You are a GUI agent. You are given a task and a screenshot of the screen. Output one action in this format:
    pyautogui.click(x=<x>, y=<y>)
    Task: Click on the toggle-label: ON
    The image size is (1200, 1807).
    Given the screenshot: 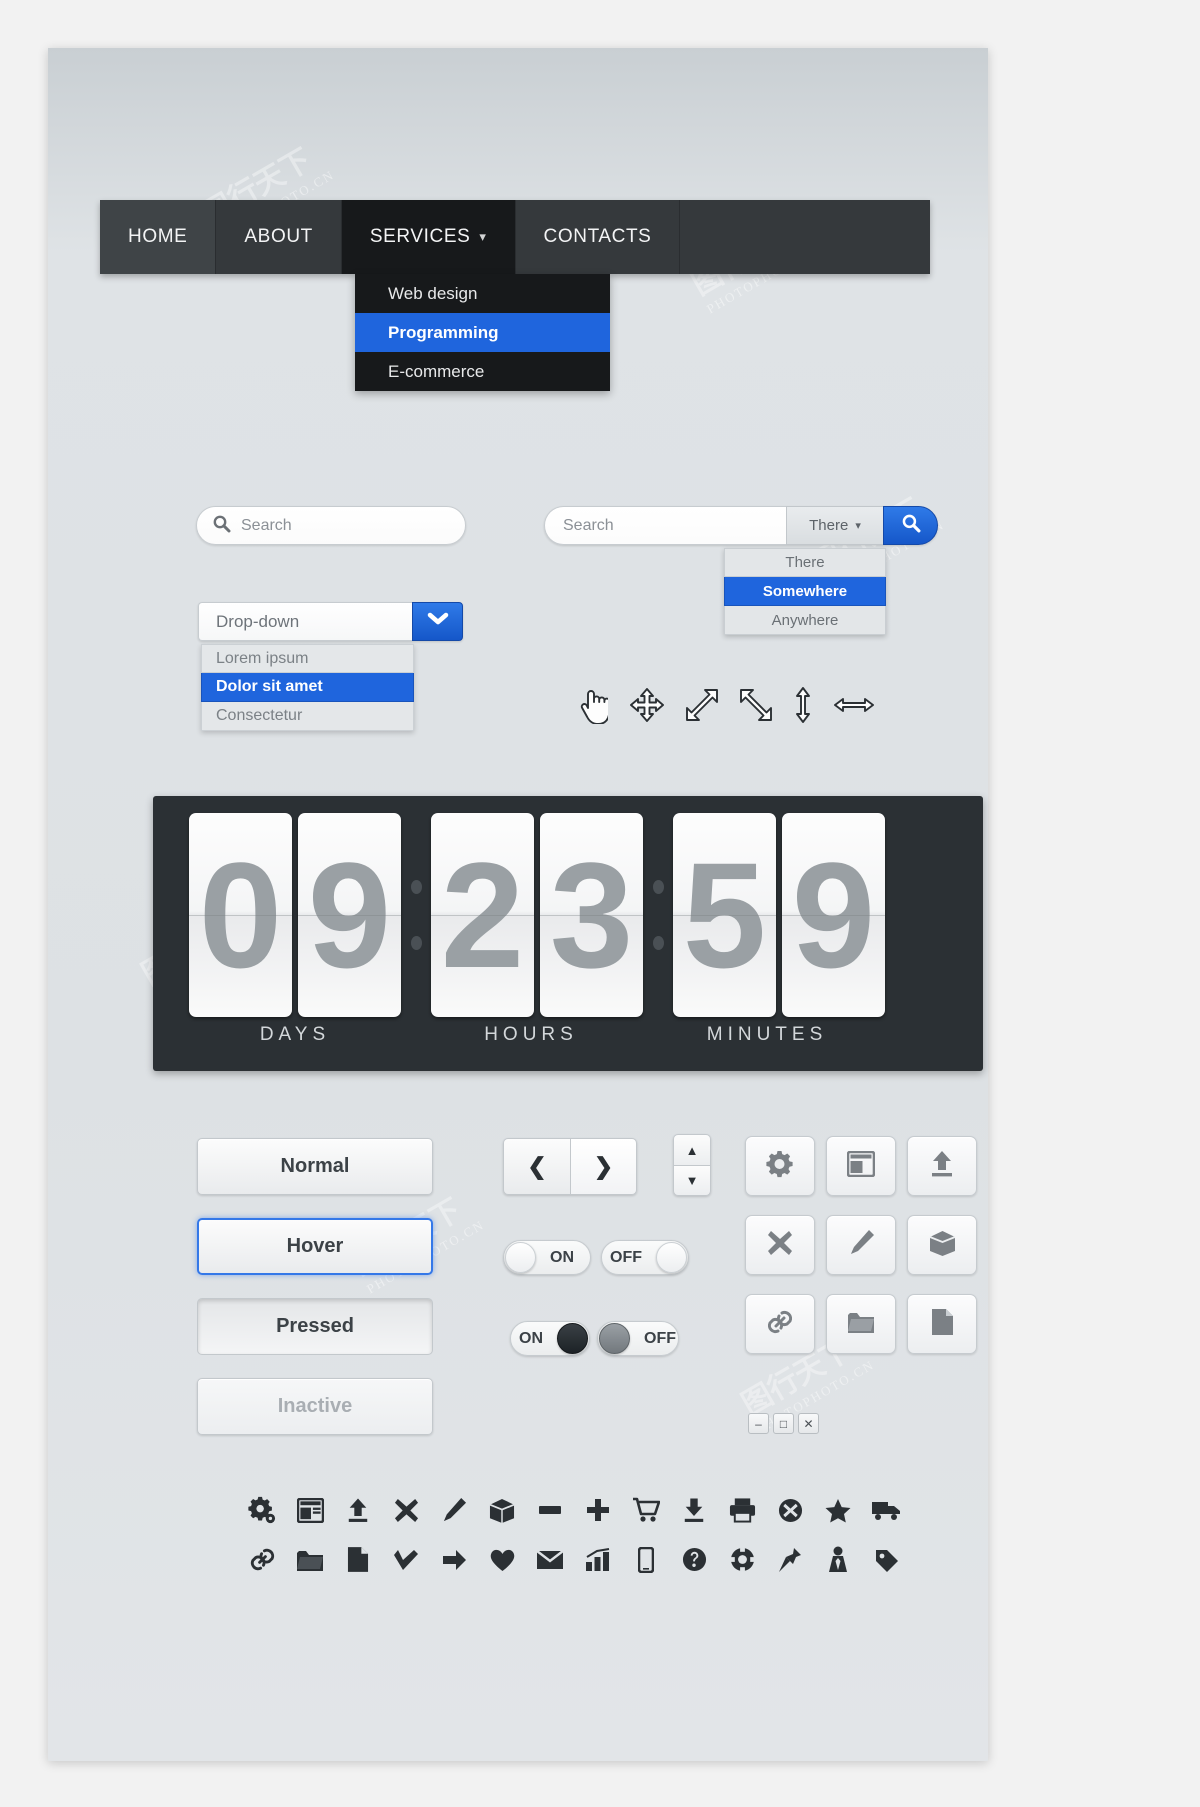 What is the action you would take?
    pyautogui.click(x=531, y=1338)
    